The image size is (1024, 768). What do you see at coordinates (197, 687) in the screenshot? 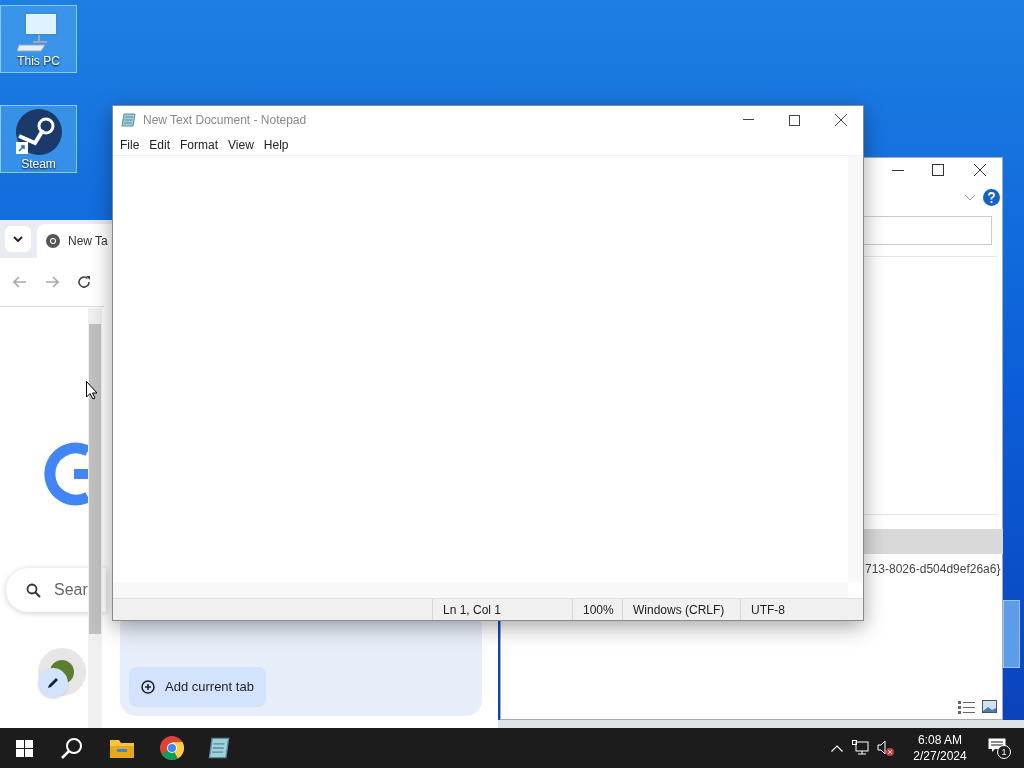
I see `add-tab-button: Add current tab` at bounding box center [197, 687].